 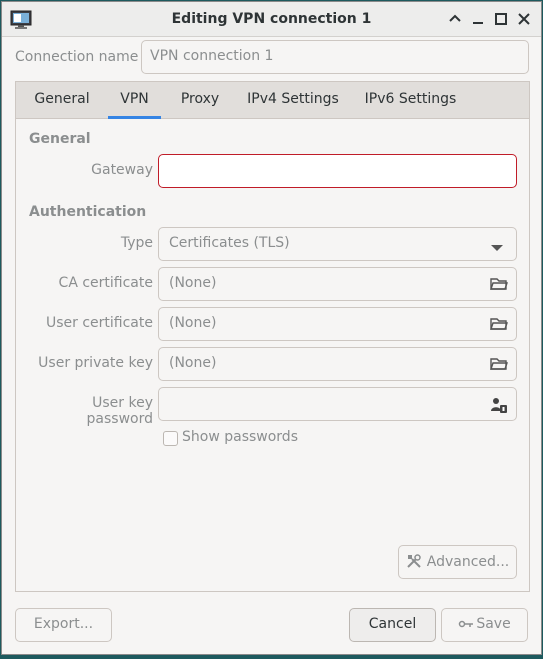 I want to click on tab-ipv4-settings: IPv4 Settings, so click(x=293, y=100).